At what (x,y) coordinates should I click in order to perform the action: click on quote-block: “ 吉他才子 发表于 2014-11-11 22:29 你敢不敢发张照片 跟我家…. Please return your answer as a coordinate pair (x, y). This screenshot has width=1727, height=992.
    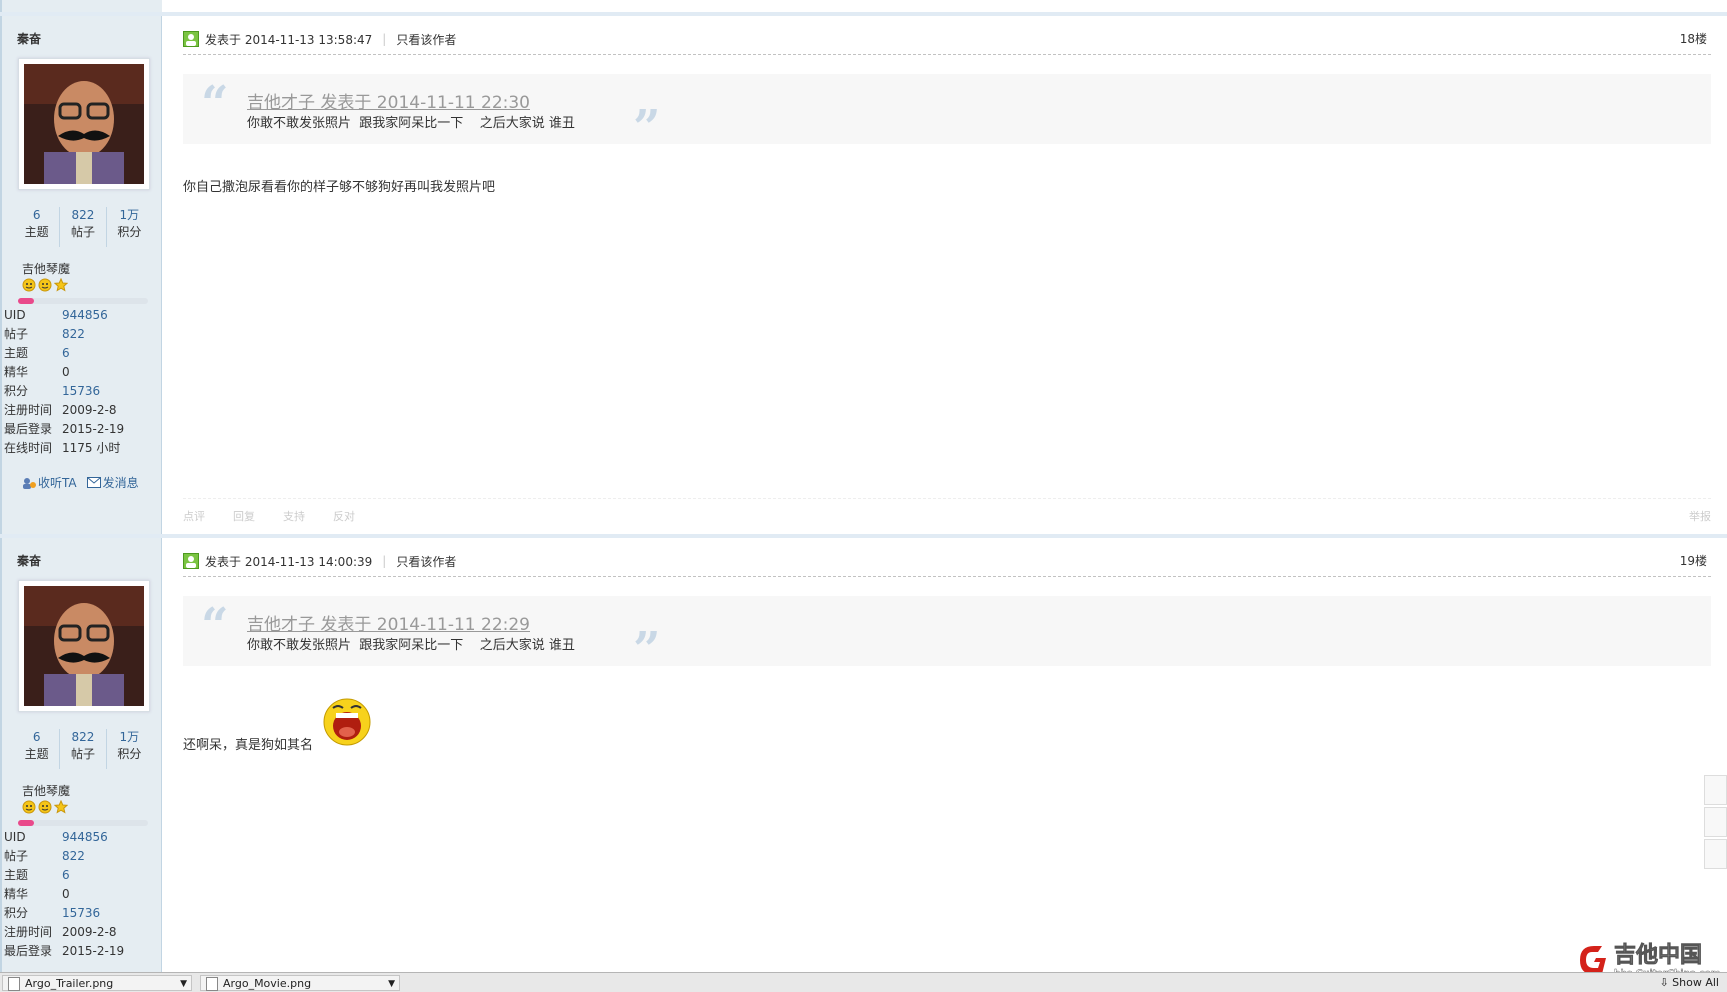
    Looking at the image, I should click on (947, 637).